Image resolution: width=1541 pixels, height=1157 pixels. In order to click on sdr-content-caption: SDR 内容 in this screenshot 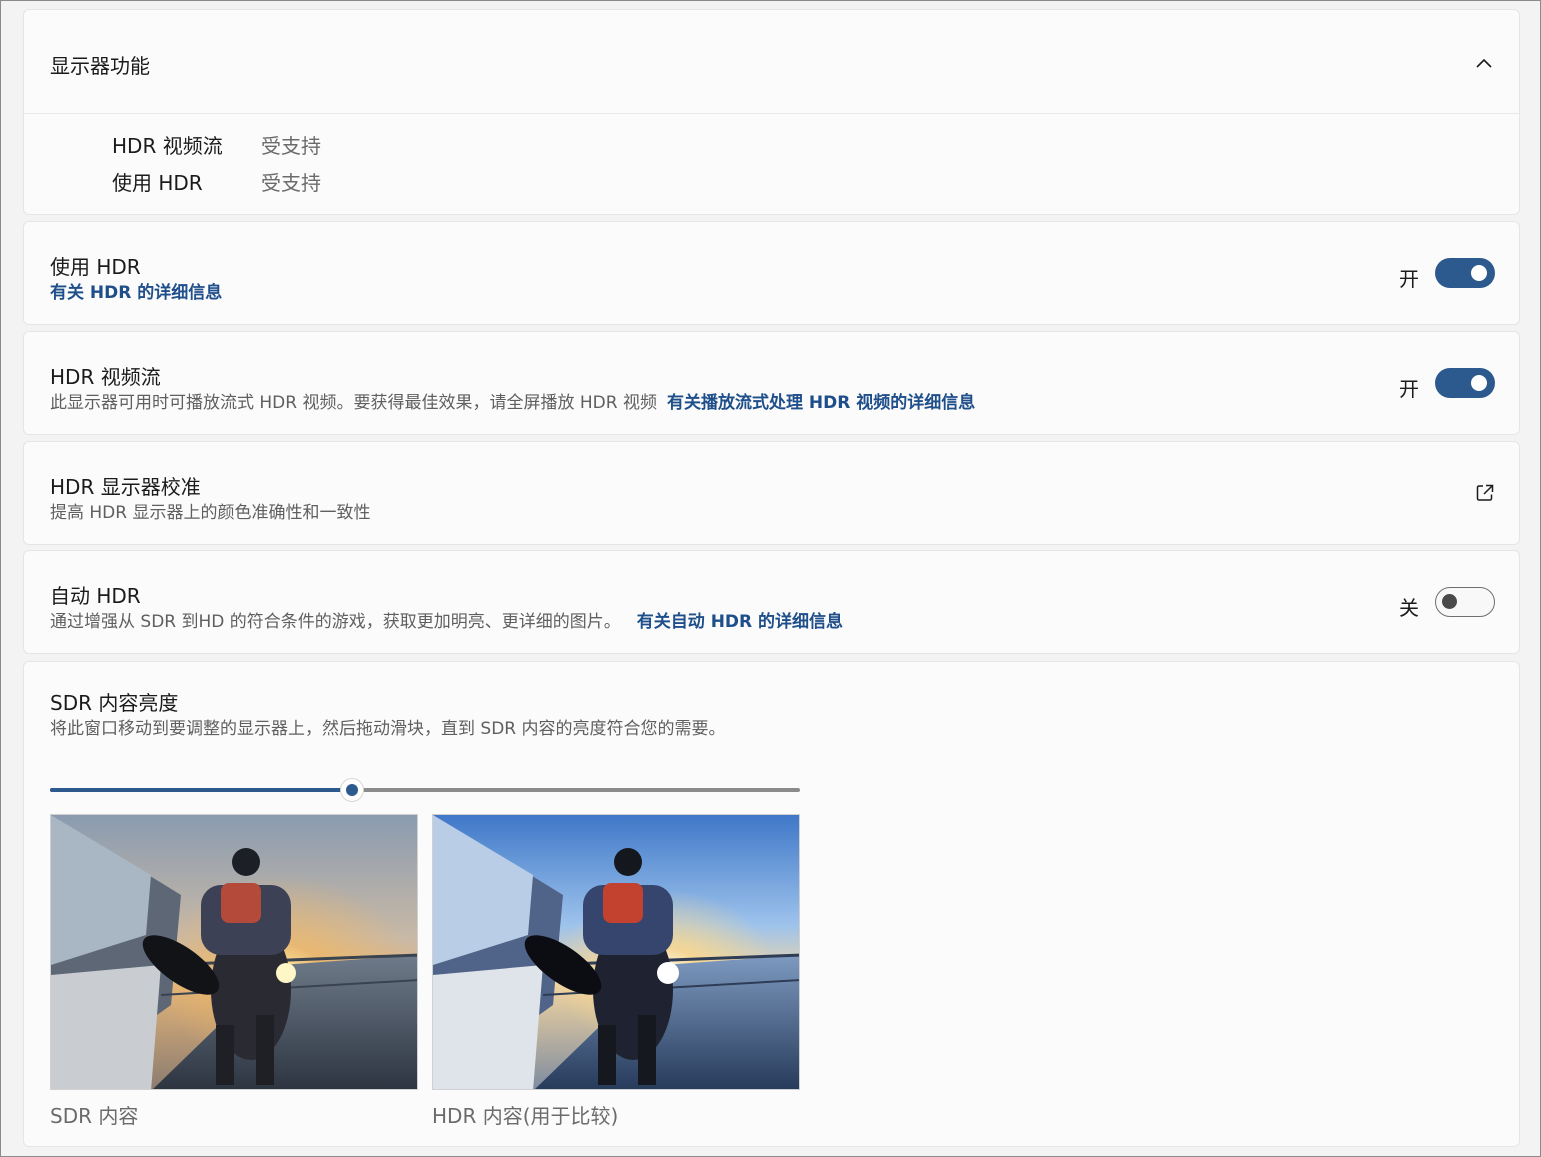, I will do `click(94, 1116)`.